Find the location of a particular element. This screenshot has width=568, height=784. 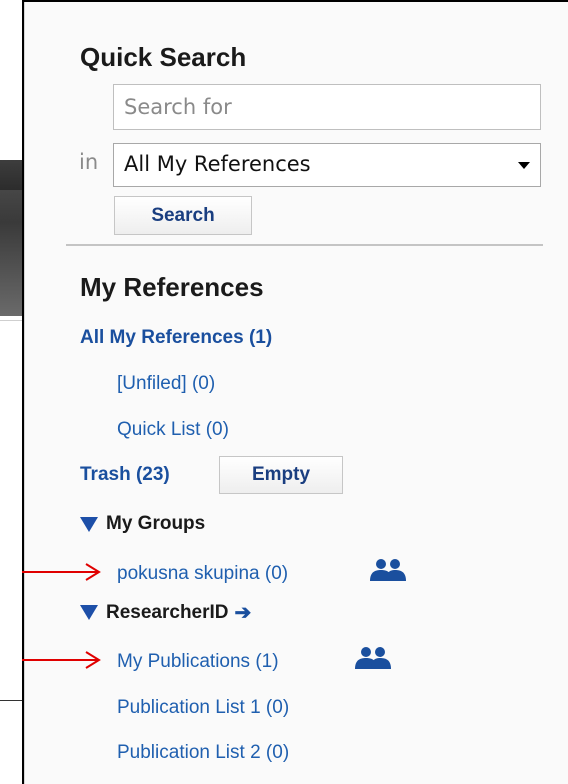

quick-search-title: Quick Search is located at coordinates (163, 57).